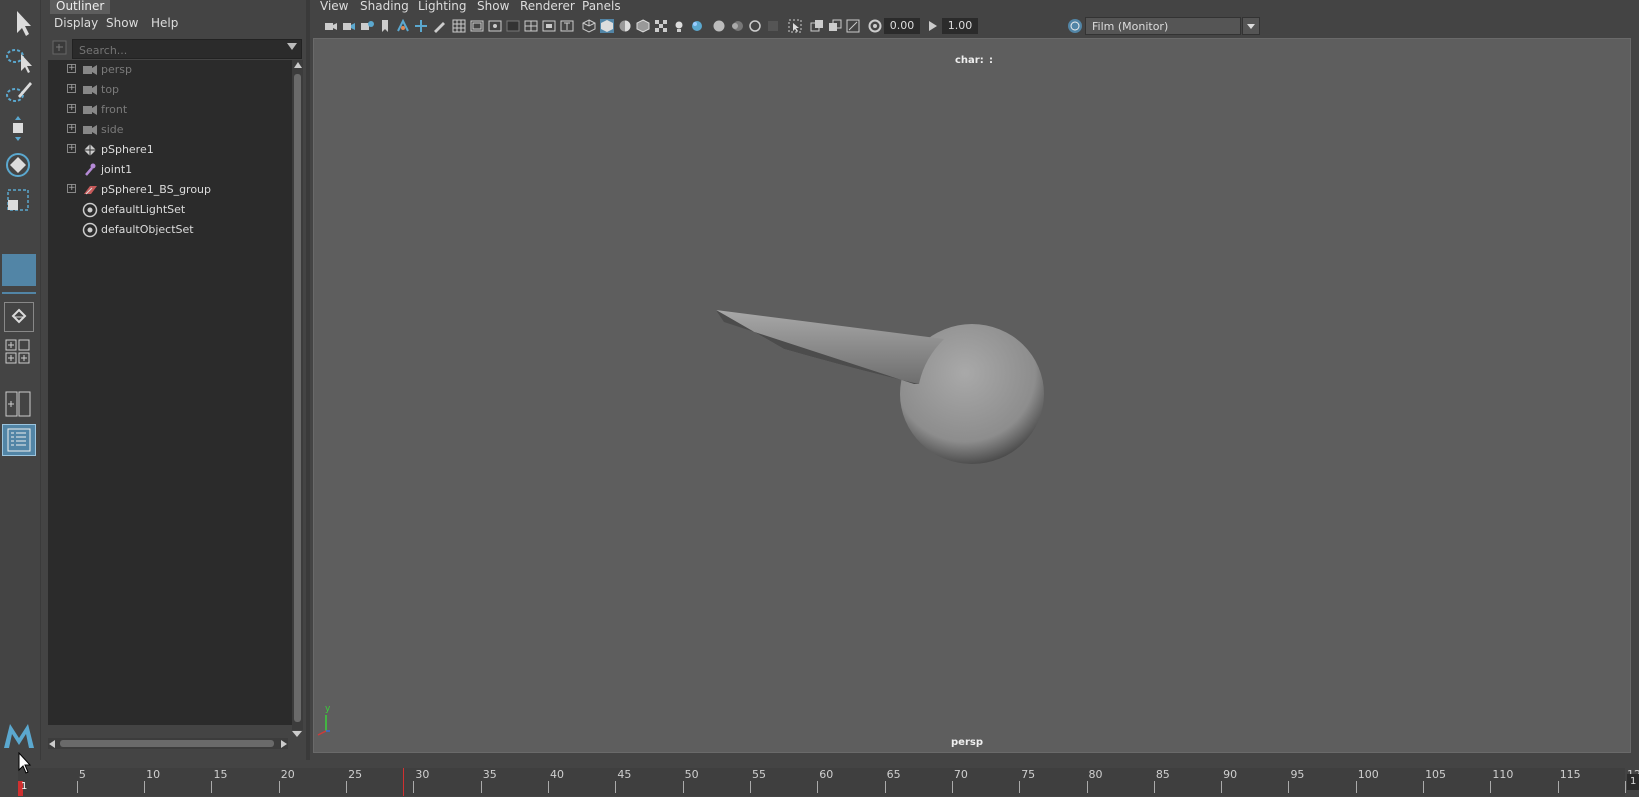 The height and width of the screenshot is (797, 1639). Describe the element at coordinates (284, 744) in the screenshot. I see `scroll-right-icon` at that location.